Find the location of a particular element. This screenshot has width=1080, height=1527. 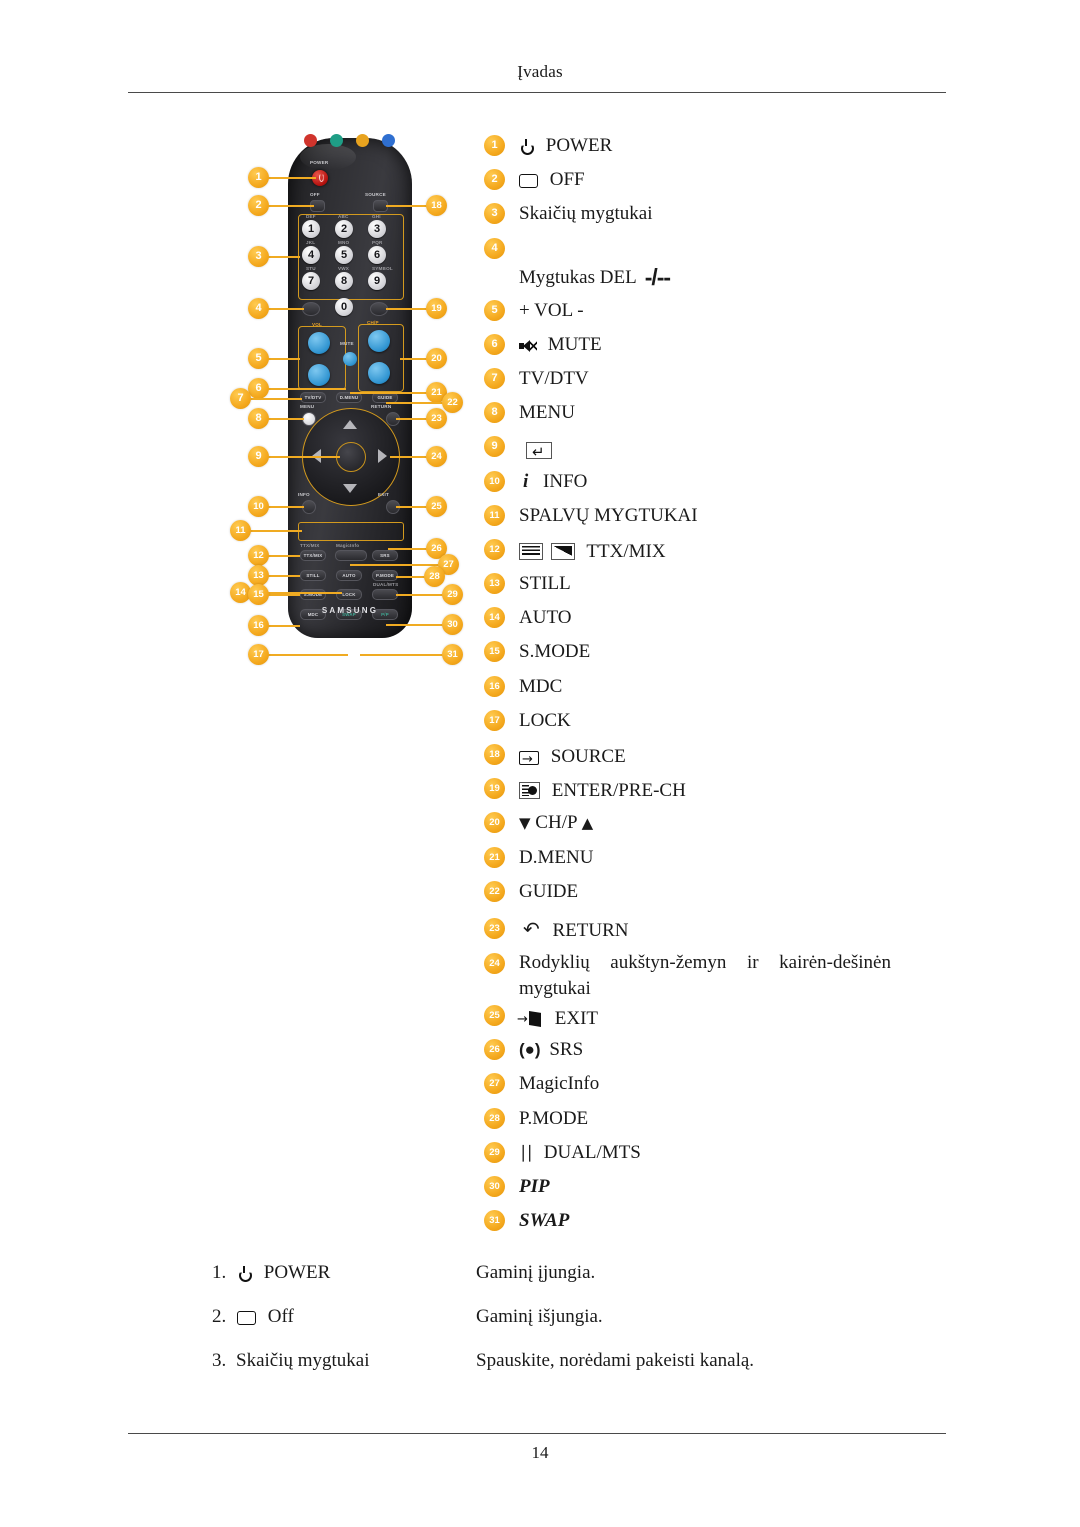

remote-label-exit: EXIT is located at coordinates (384, 494).